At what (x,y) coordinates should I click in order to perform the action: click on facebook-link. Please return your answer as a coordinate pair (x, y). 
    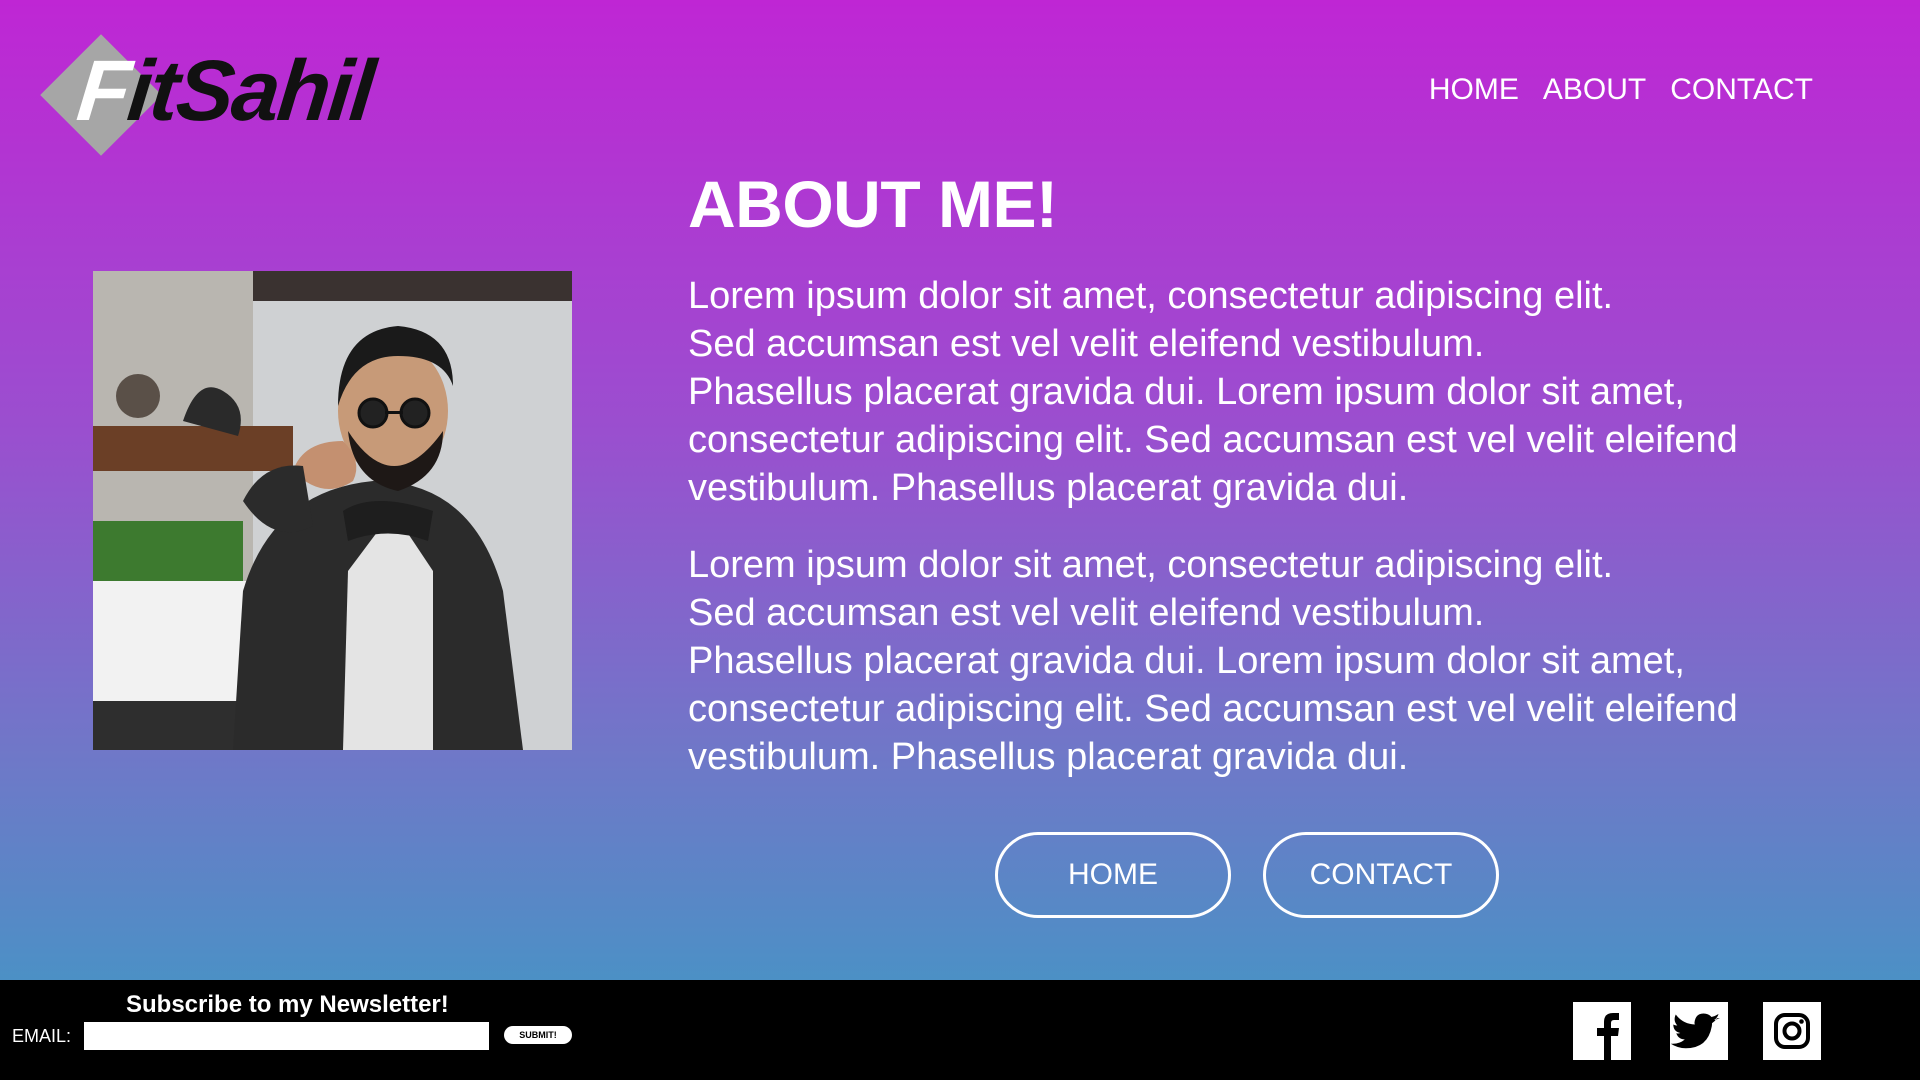
    Looking at the image, I should click on (1602, 1031).